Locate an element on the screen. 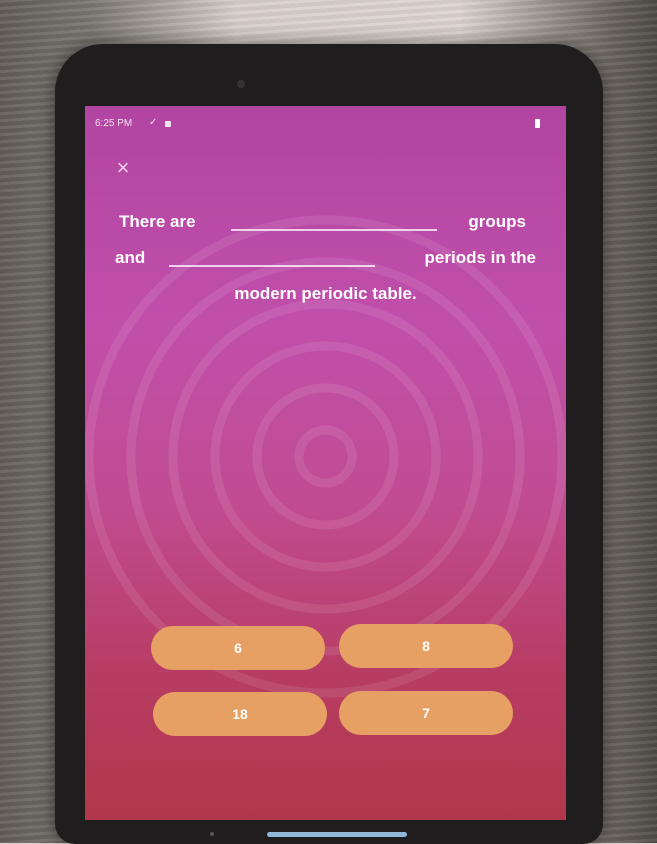  answer-blank-periods is located at coordinates (272, 266).